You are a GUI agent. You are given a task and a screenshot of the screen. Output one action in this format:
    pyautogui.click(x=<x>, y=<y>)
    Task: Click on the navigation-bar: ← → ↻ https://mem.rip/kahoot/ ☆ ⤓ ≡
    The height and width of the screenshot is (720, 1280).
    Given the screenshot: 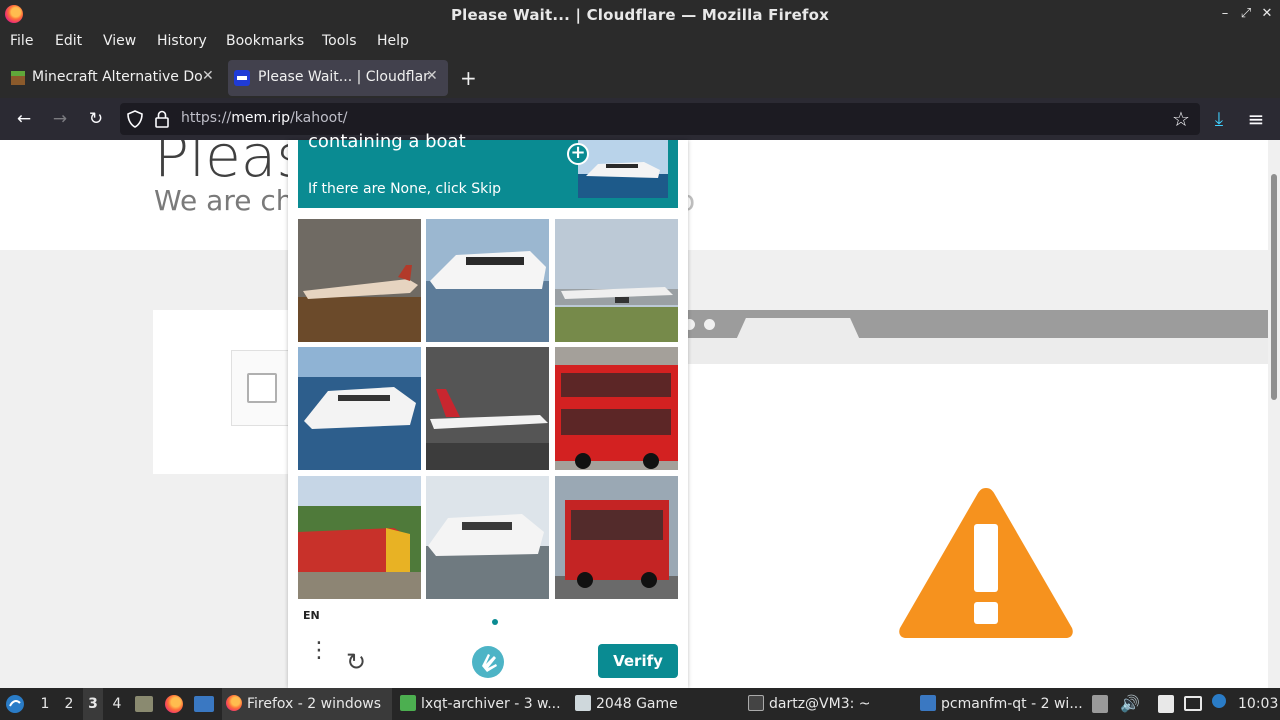 What is the action you would take?
    pyautogui.click(x=640, y=119)
    